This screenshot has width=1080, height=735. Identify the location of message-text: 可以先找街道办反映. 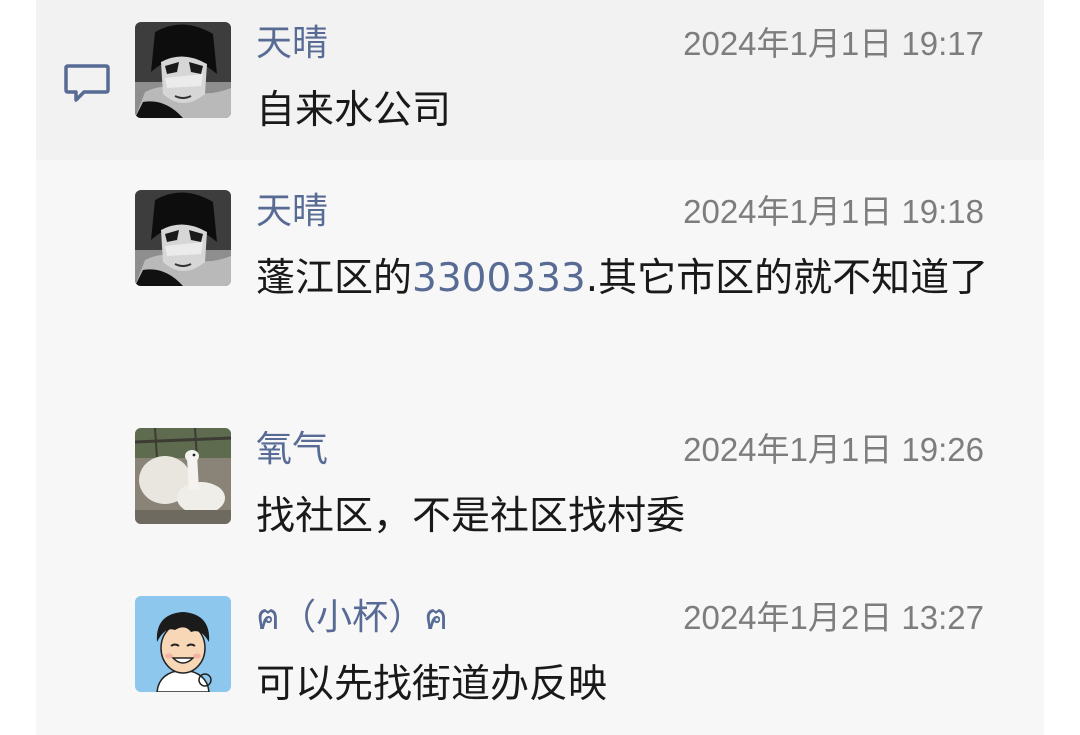
(432, 684).